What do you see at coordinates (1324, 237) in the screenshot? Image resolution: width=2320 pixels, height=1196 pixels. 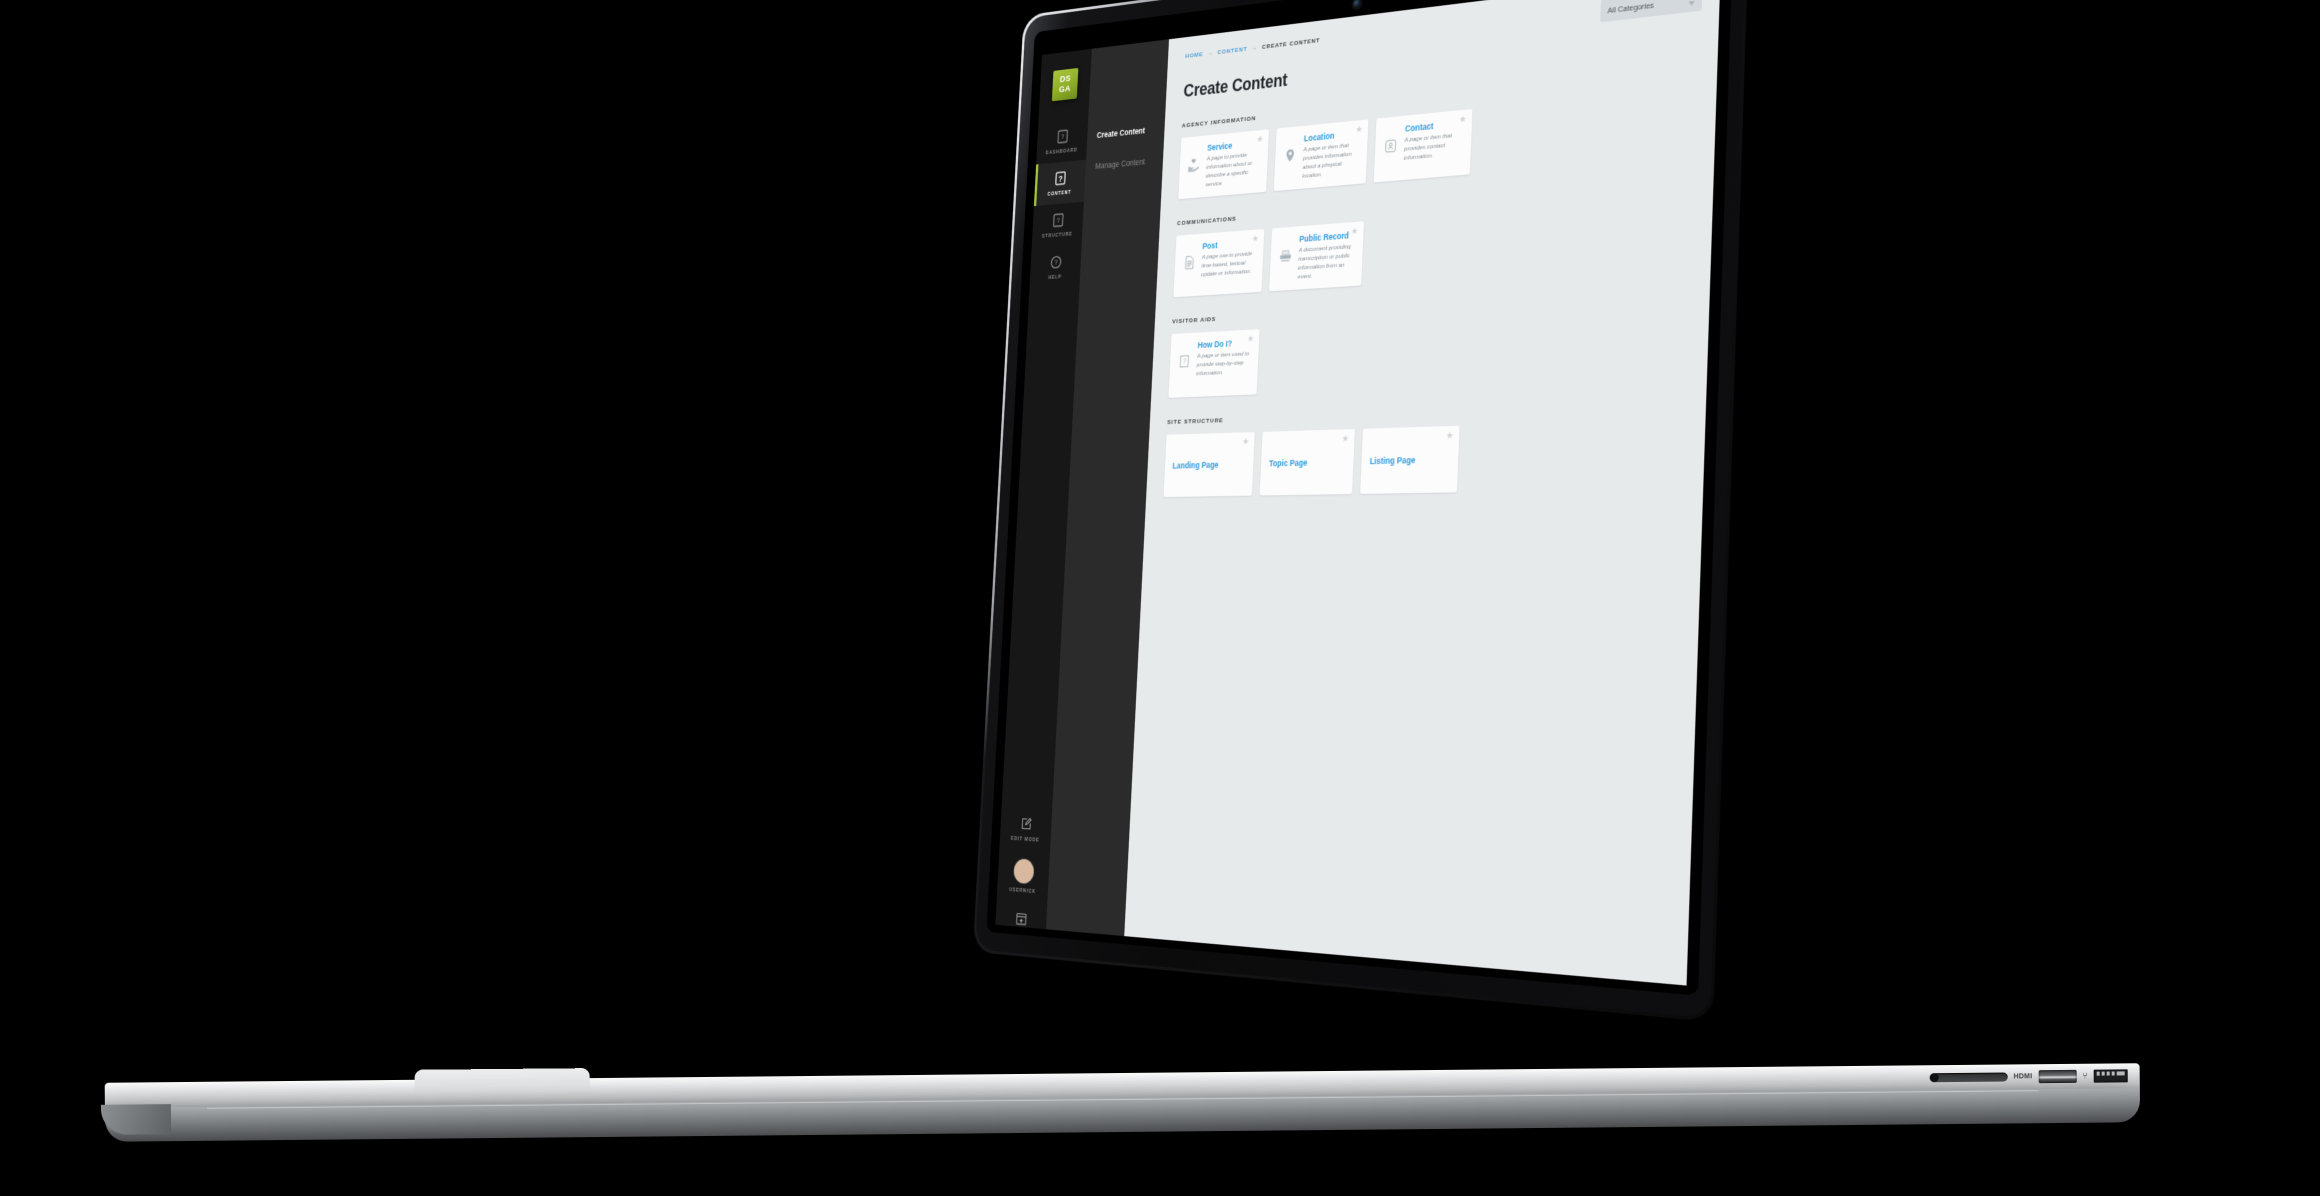 I see `card-title: Public Record` at bounding box center [1324, 237].